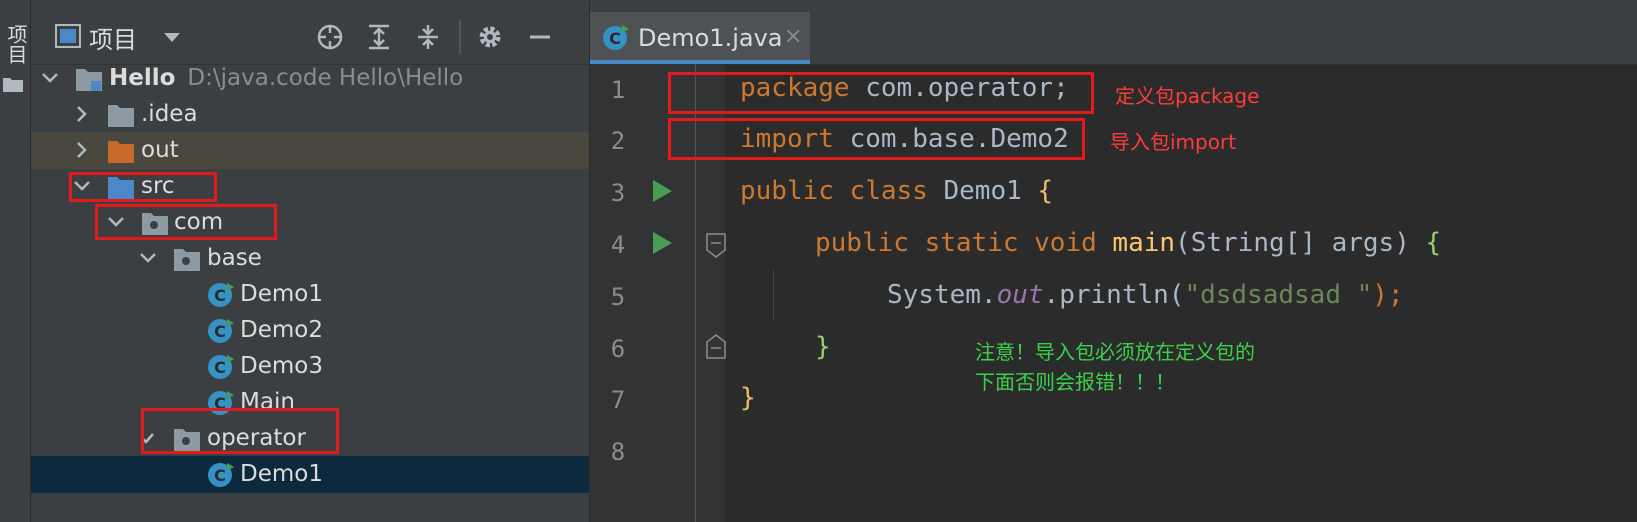 This screenshot has width=1637, height=522. Describe the element at coordinates (1278, 295) in the screenshot. I see `string-literal: "dsdsadsad "` at that location.